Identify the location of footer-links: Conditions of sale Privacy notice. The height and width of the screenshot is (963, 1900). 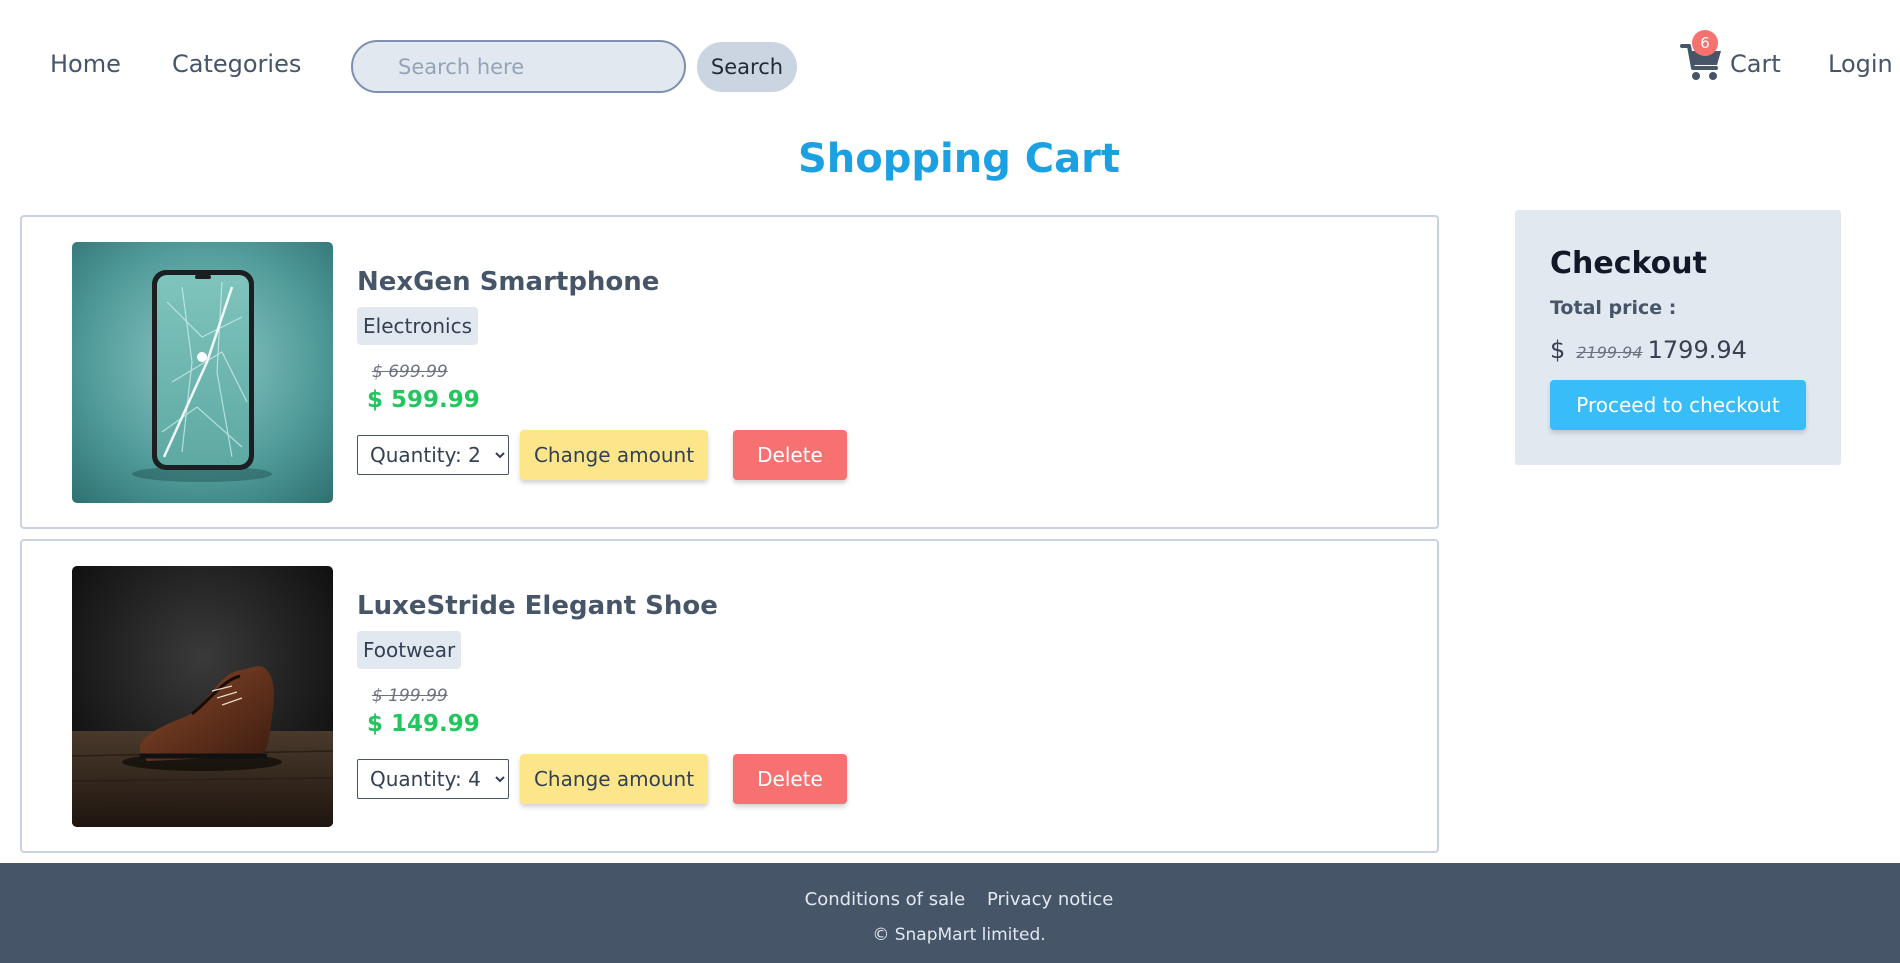
(950, 899).